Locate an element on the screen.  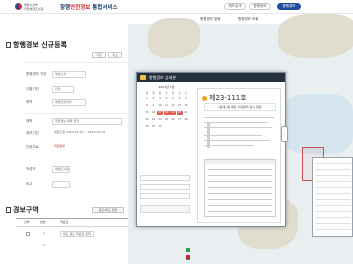
popup-scrollbar is located at coordinates (208, 135).